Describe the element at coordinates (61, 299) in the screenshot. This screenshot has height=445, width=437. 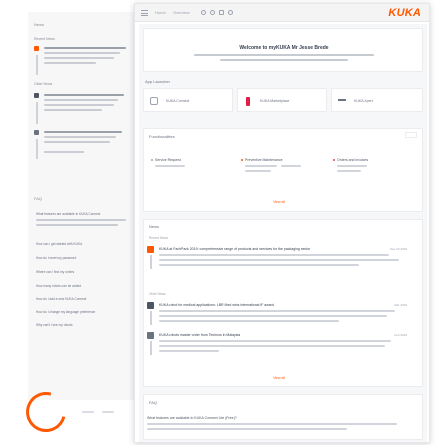
I see `bg-faq-item: How do I add a new KUKA Connect` at that location.